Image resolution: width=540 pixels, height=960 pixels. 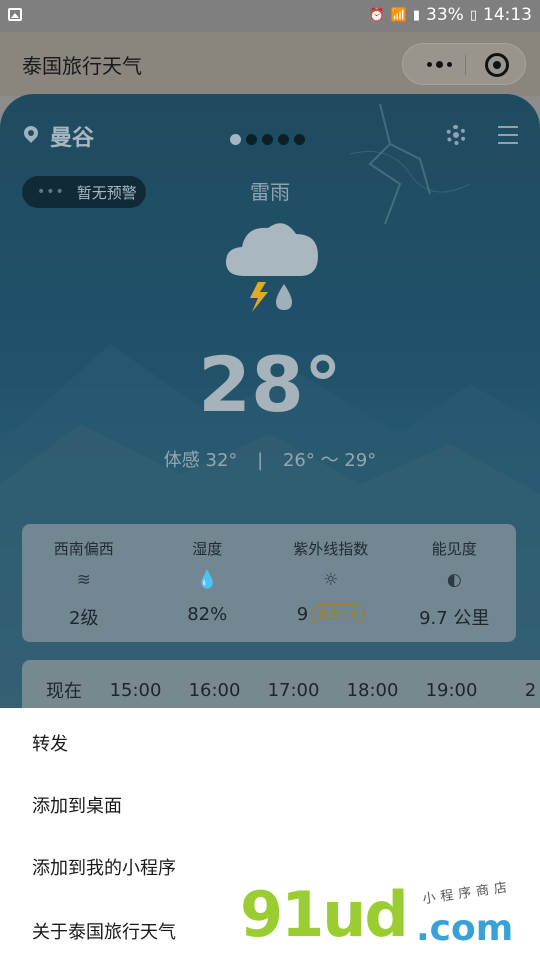 I want to click on image-icon, so click(x=15, y=14).